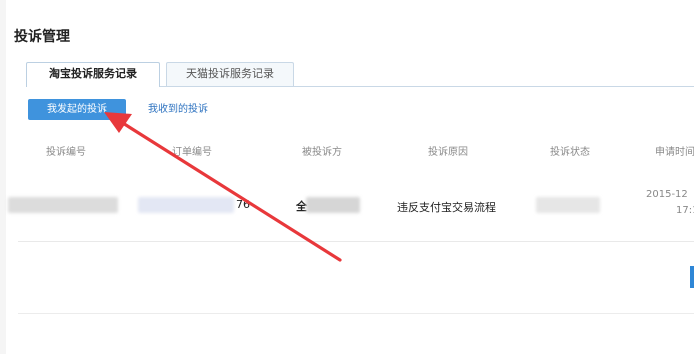 The width and height of the screenshot is (694, 354). Describe the element at coordinates (178, 109) in the screenshot. I see `my-received-complaints-link: 我收到的投诉` at that location.